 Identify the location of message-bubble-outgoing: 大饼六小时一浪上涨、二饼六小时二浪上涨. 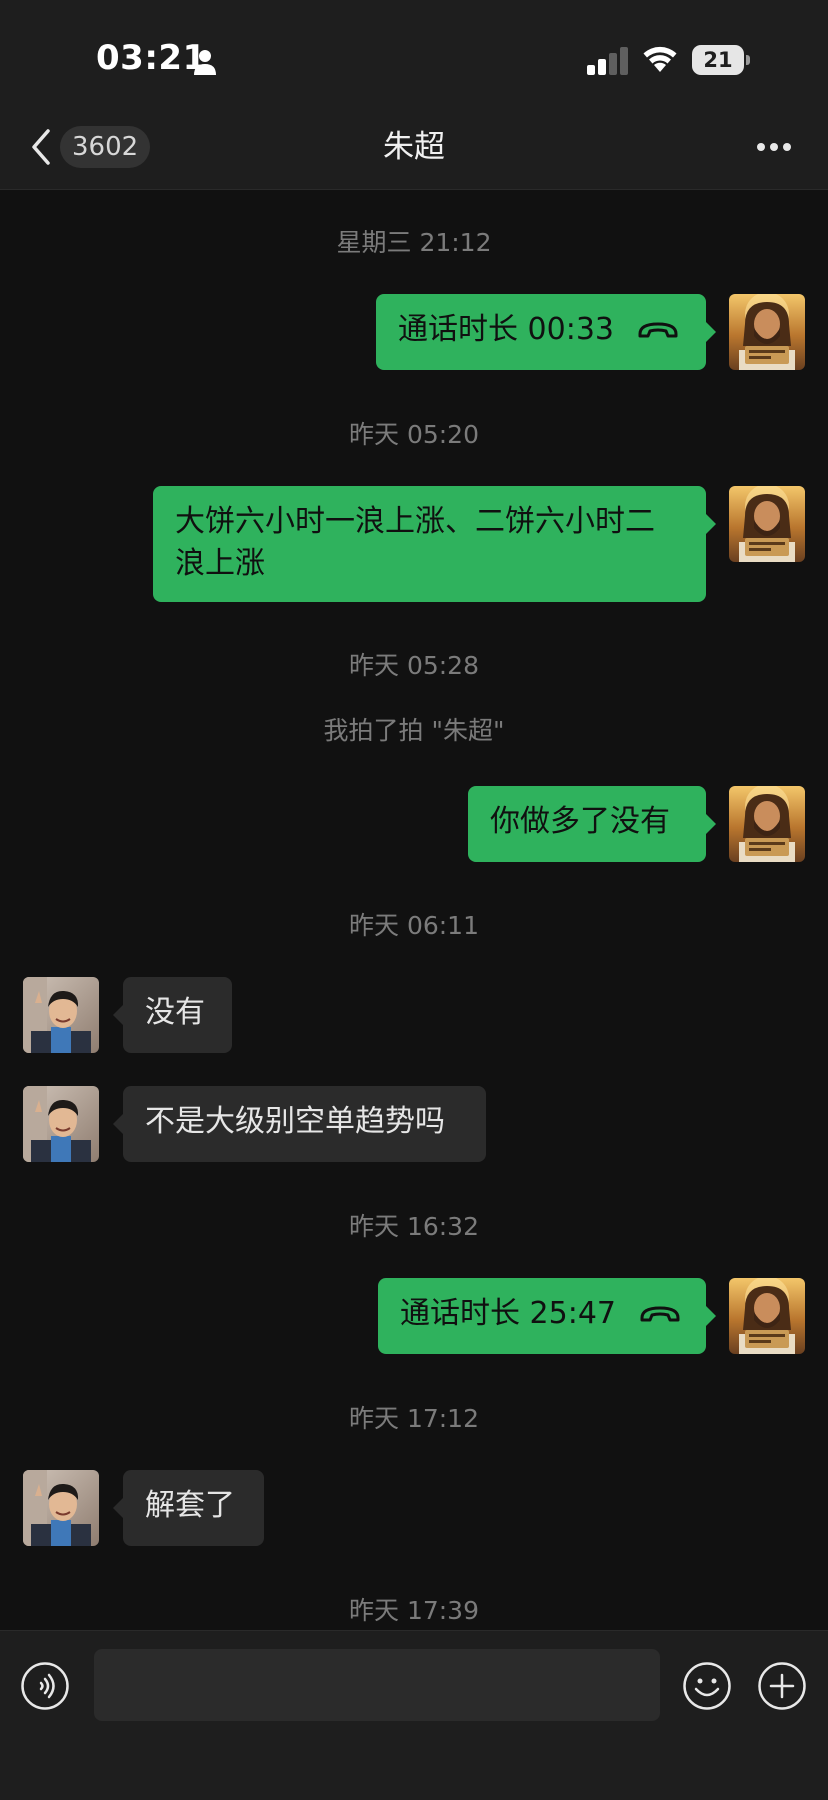
(434, 544).